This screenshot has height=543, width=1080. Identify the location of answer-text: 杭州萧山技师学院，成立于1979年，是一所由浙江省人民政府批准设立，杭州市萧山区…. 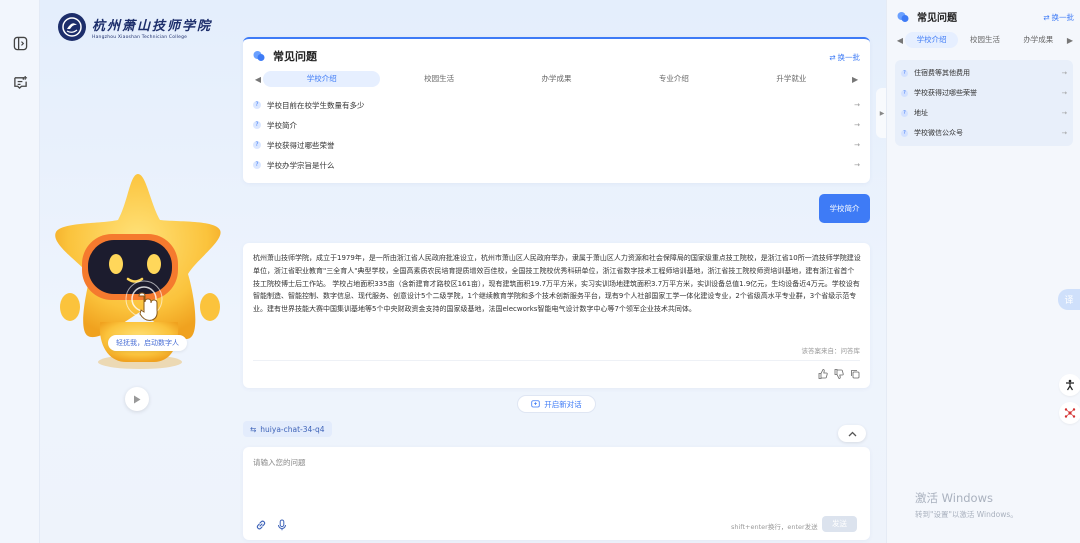
(557, 284).